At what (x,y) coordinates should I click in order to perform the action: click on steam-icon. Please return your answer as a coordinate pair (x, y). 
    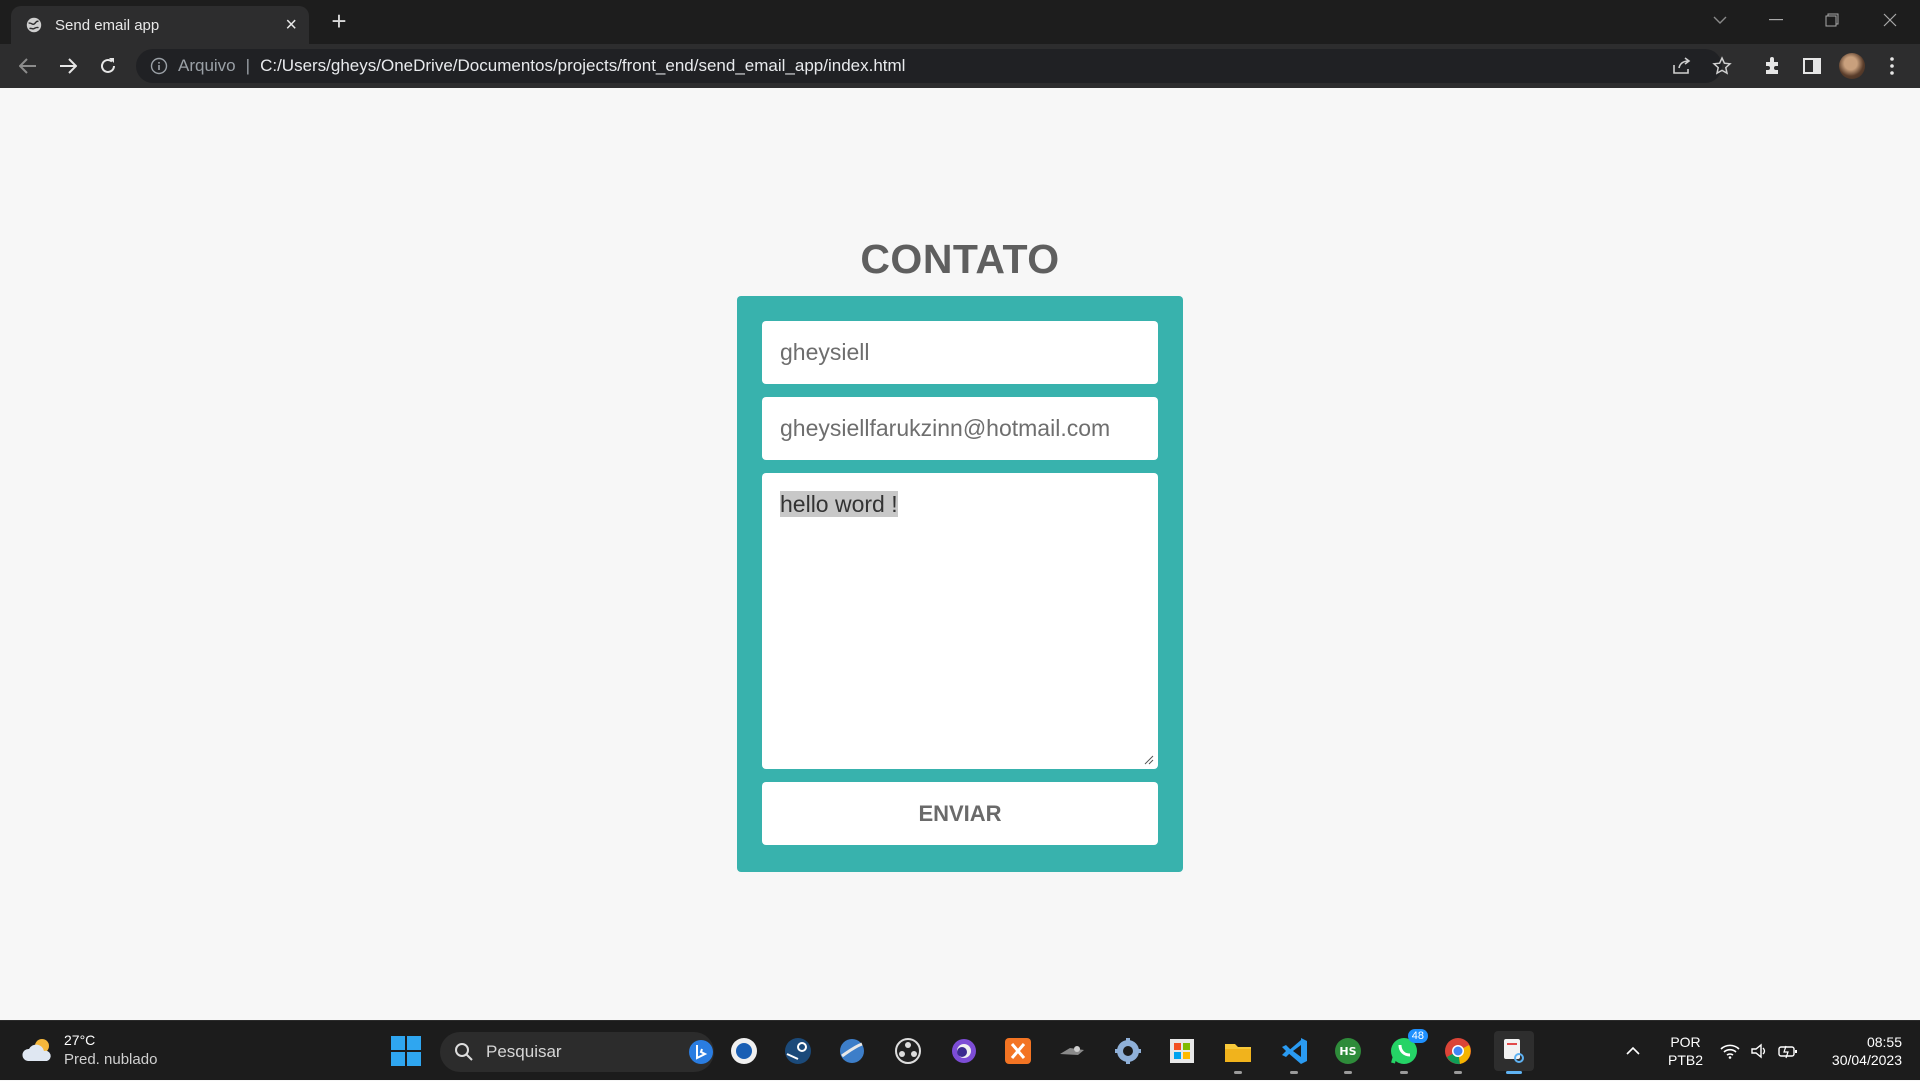
    Looking at the image, I should click on (798, 1051).